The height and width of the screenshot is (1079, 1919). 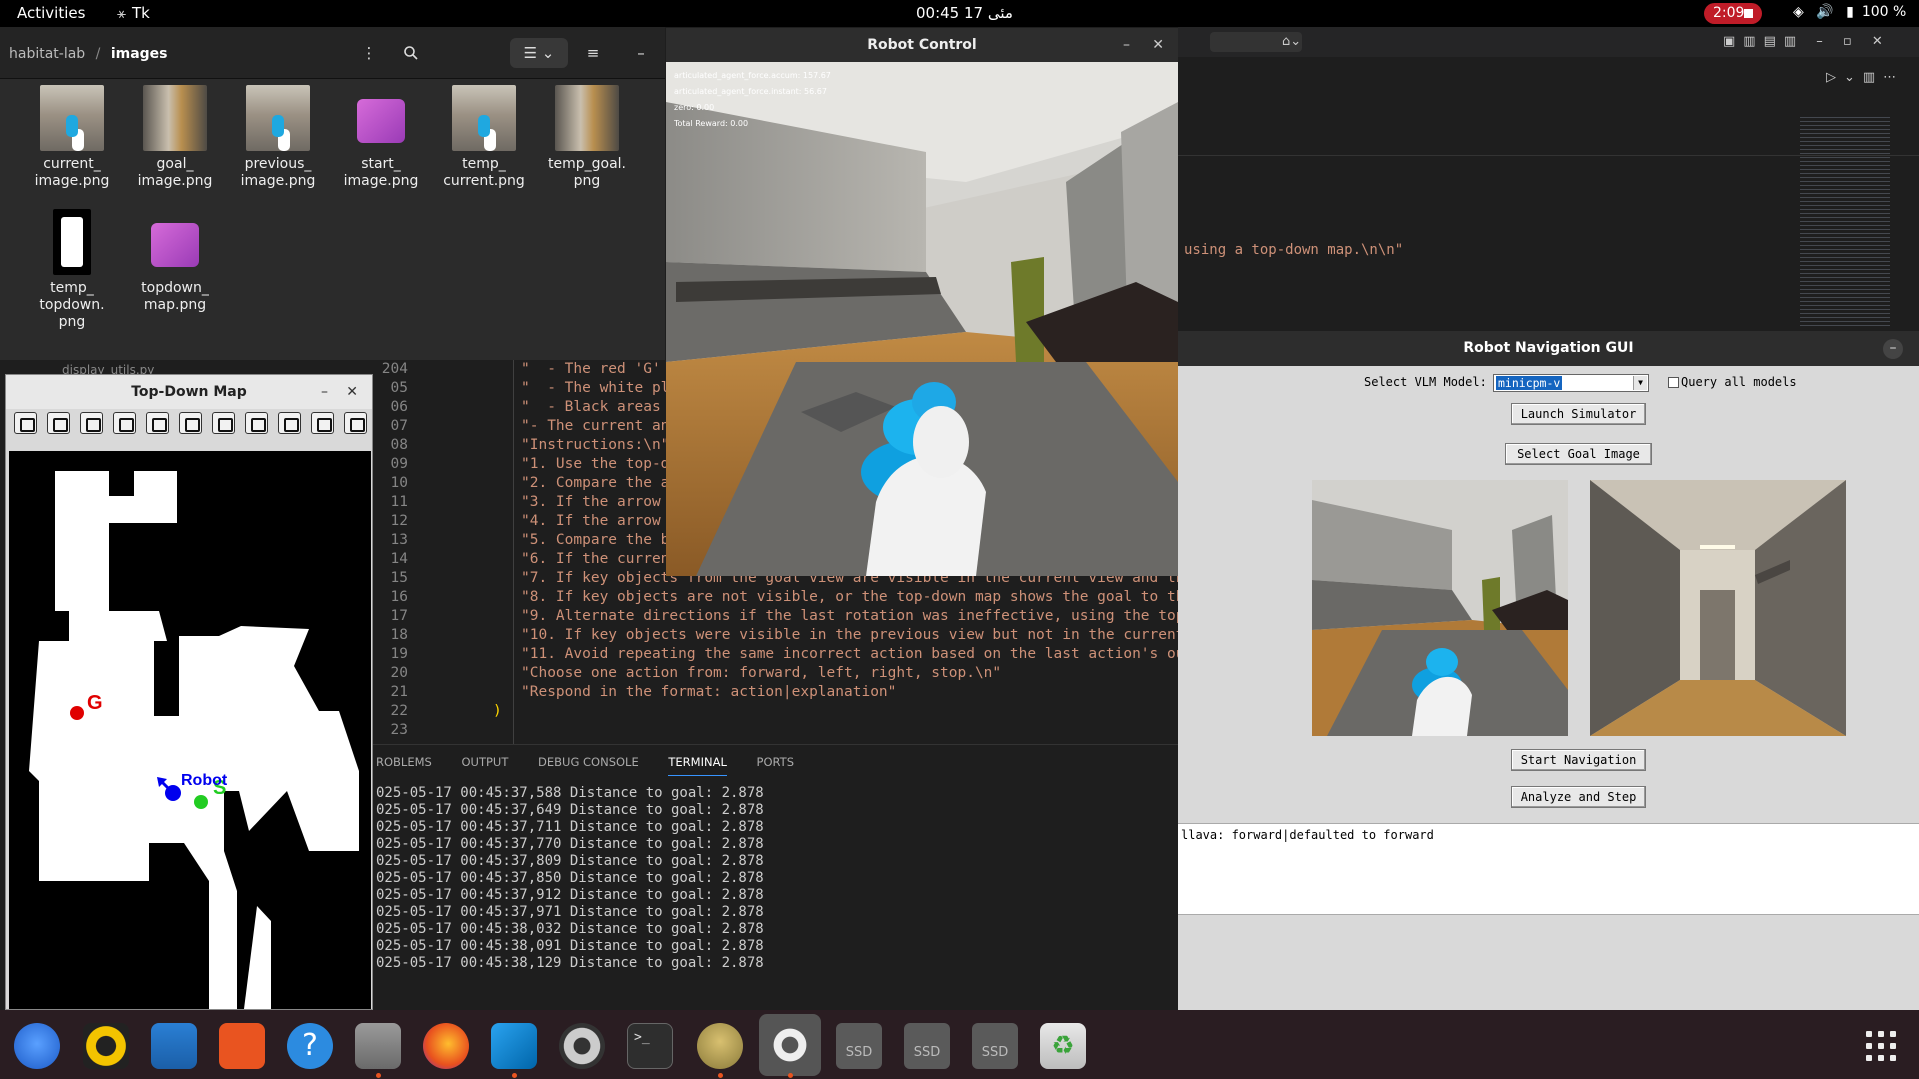 What do you see at coordinates (322, 423) in the screenshot?
I see `copy-icon` at bounding box center [322, 423].